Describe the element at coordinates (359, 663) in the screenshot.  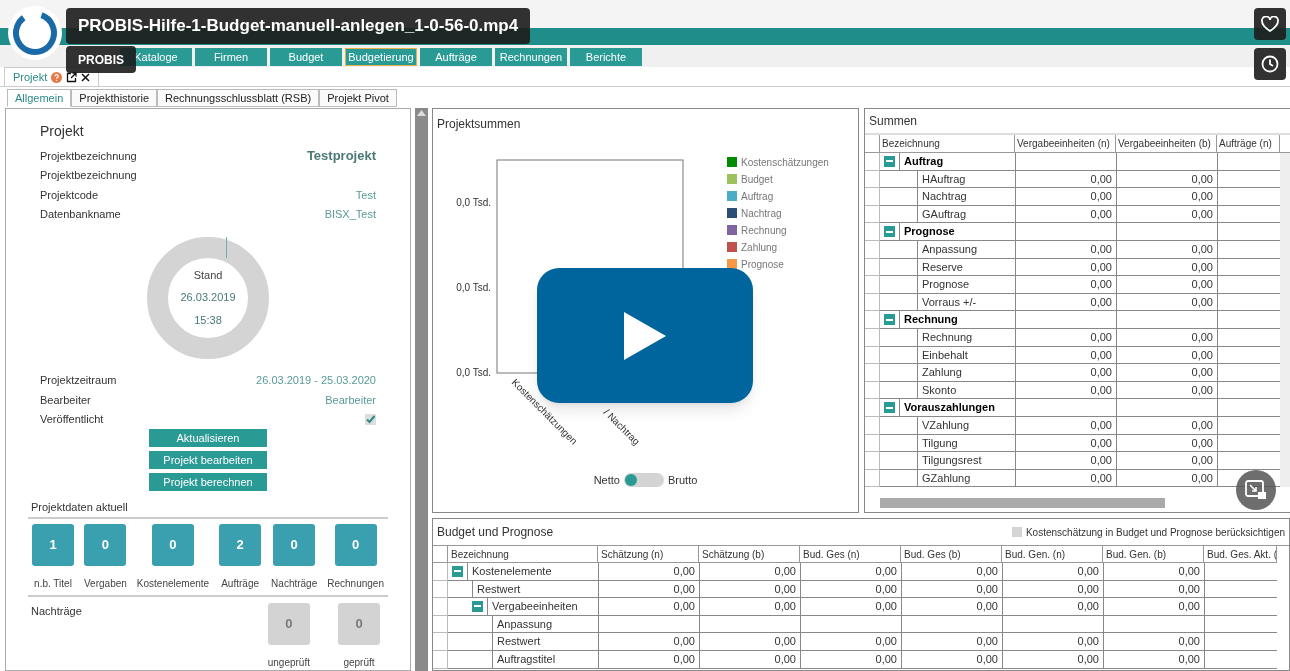
I see `tile-label: geprüft` at that location.